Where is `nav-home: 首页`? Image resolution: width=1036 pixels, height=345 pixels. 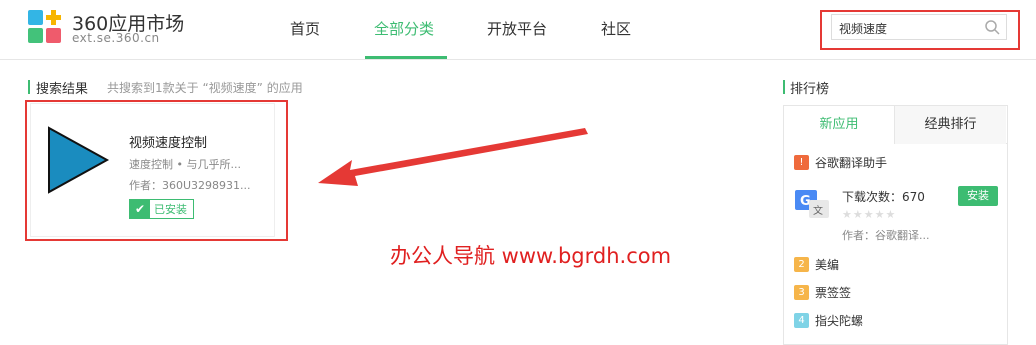 nav-home: 首页 is located at coordinates (305, 28).